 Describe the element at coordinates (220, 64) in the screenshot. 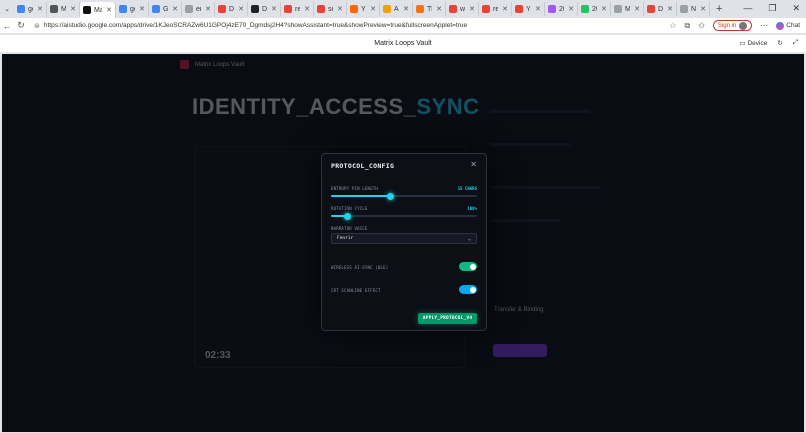

I see `bg-logo-text: Matrix Loops Vault` at that location.